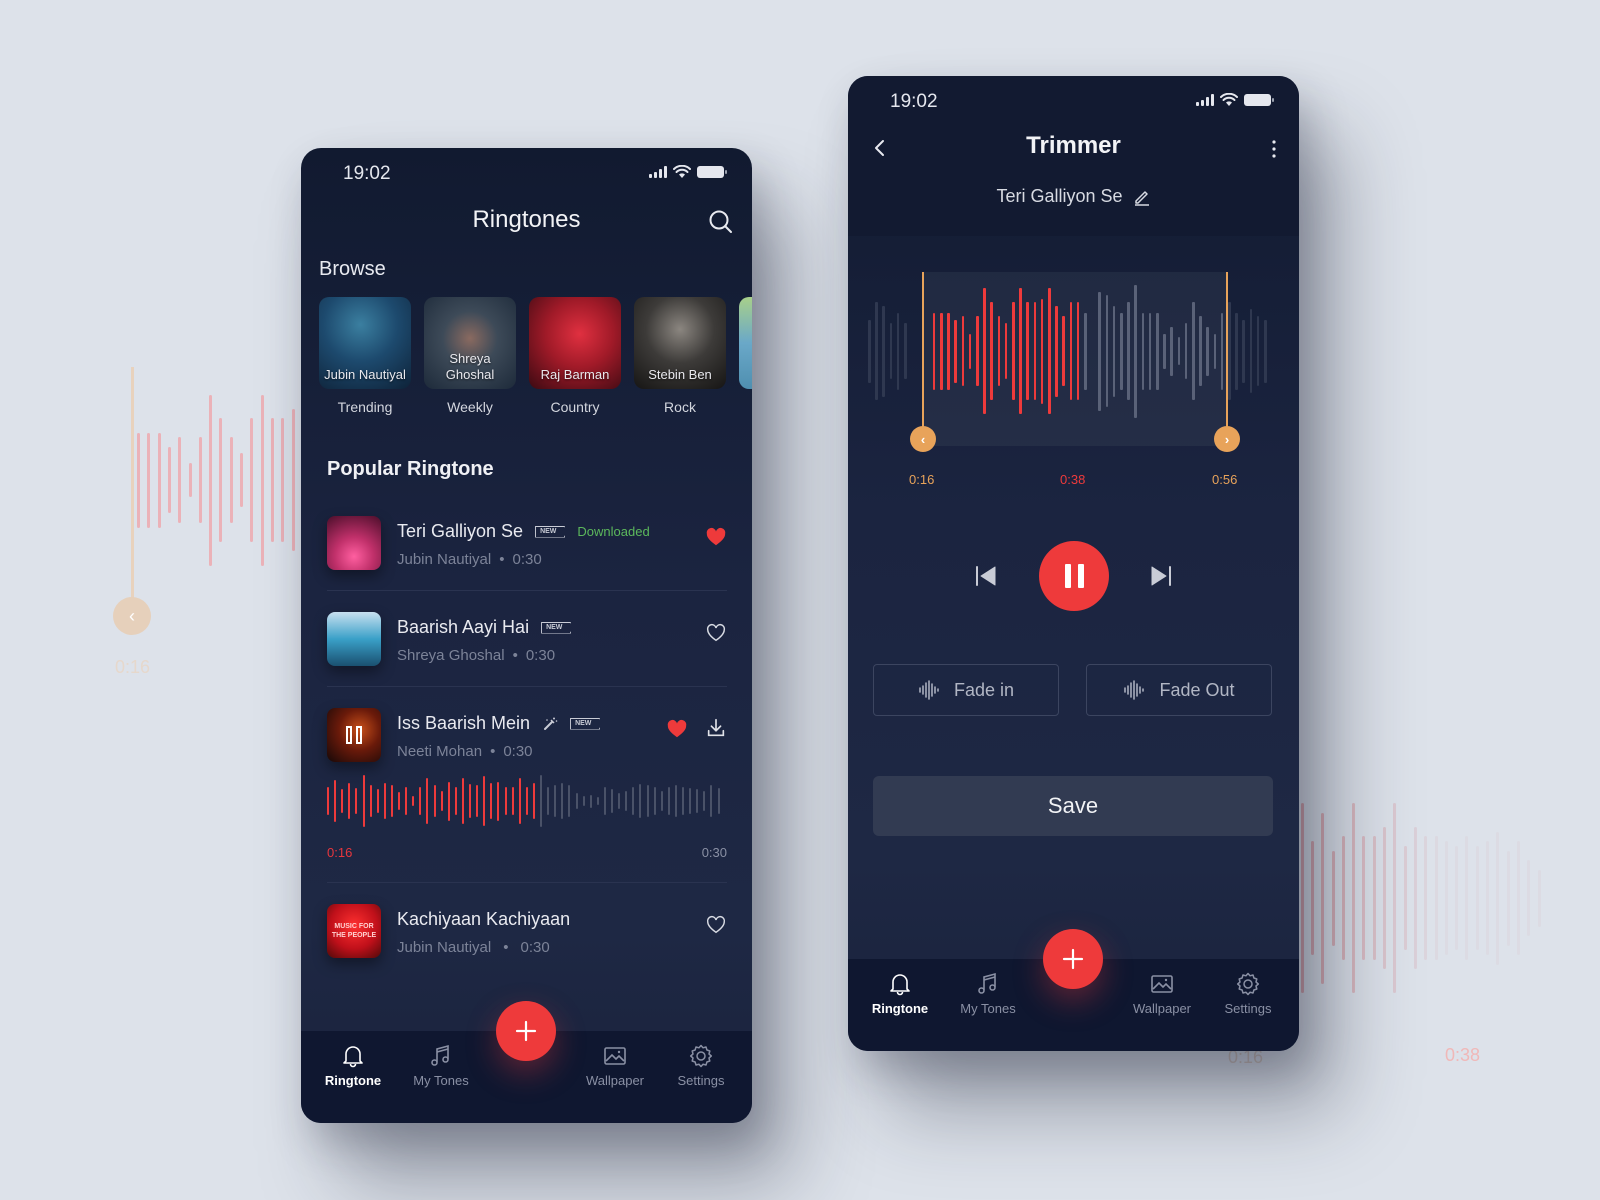  What do you see at coordinates (470, 407) in the screenshot?
I see `category-label: Weekly` at bounding box center [470, 407].